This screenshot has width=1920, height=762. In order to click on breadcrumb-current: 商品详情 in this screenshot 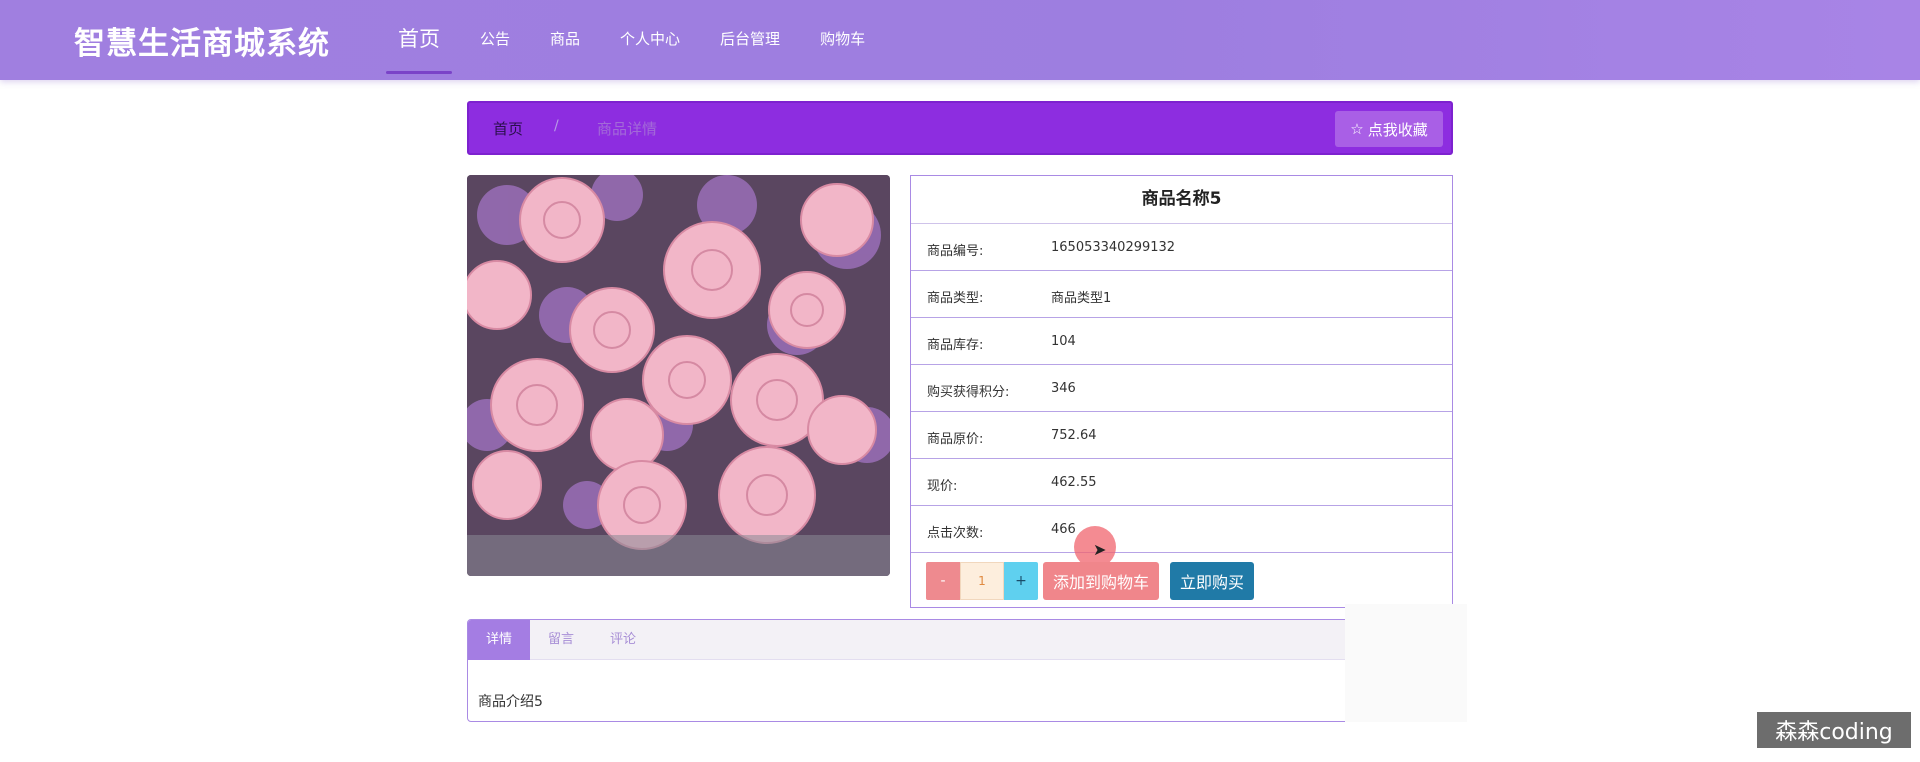, I will do `click(627, 129)`.